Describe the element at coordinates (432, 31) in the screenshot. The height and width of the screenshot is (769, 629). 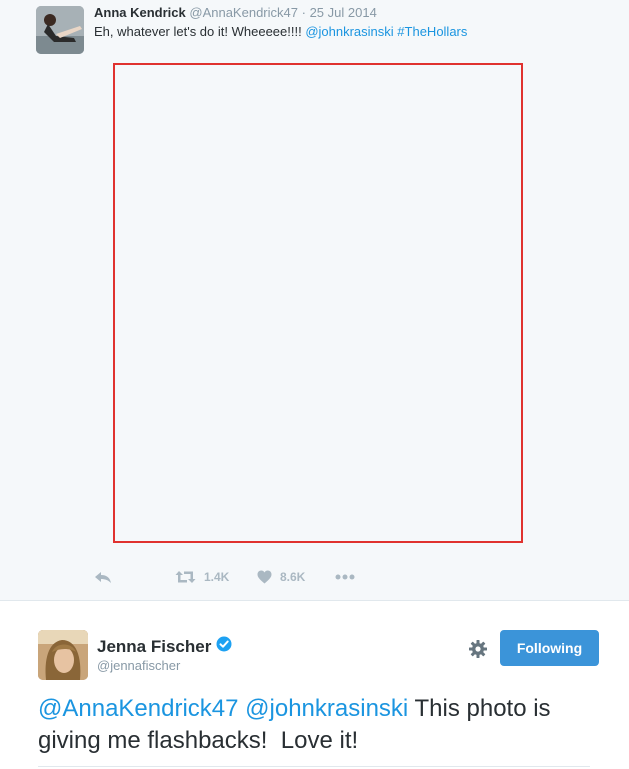
I see `hashtag-link: #TheHollars` at that location.